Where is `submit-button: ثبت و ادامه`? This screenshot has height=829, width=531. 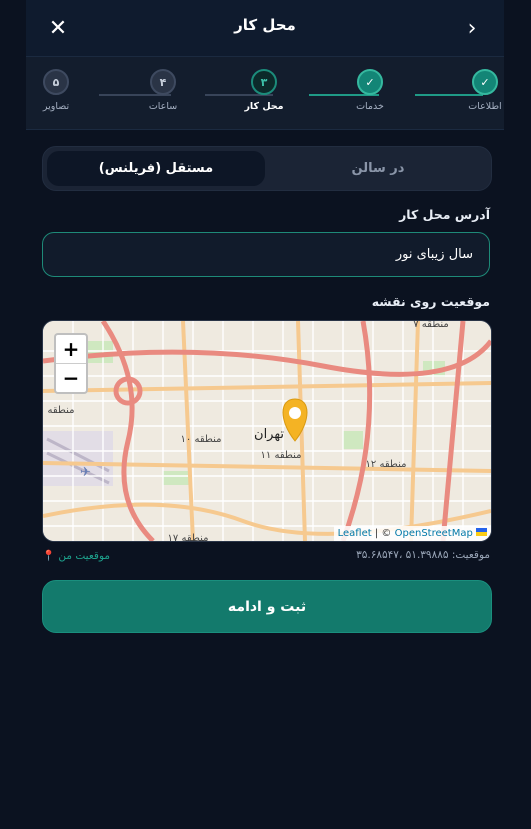 submit-button: ثبت و ادامه is located at coordinates (267, 606).